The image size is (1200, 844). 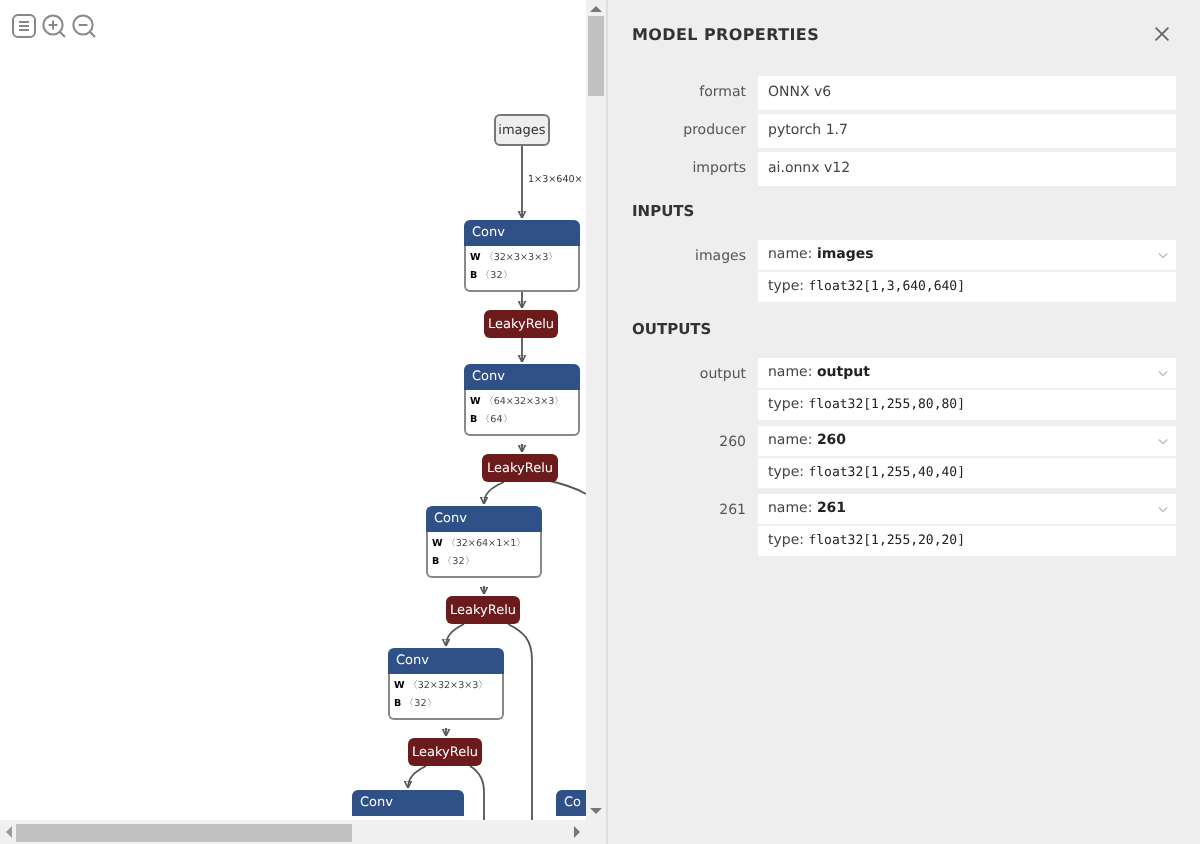 I want to click on vertical-scrollbar, so click(x=596, y=410).